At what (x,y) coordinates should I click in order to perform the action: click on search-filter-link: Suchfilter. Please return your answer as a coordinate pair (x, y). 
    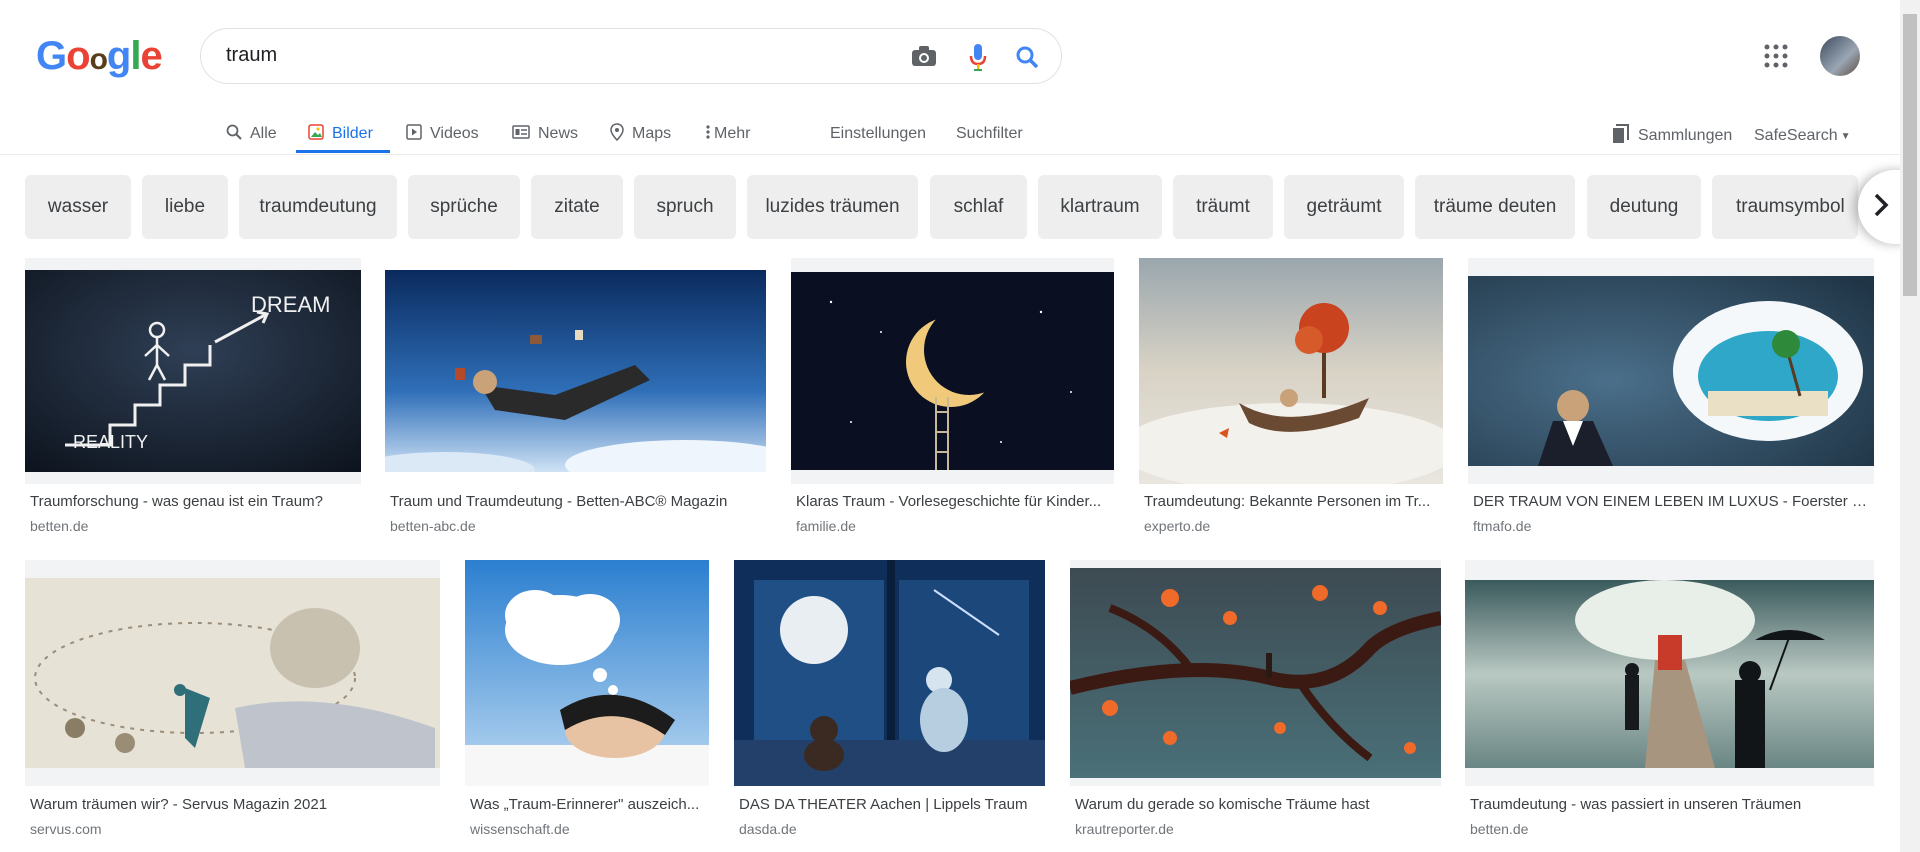
    Looking at the image, I should click on (989, 134).